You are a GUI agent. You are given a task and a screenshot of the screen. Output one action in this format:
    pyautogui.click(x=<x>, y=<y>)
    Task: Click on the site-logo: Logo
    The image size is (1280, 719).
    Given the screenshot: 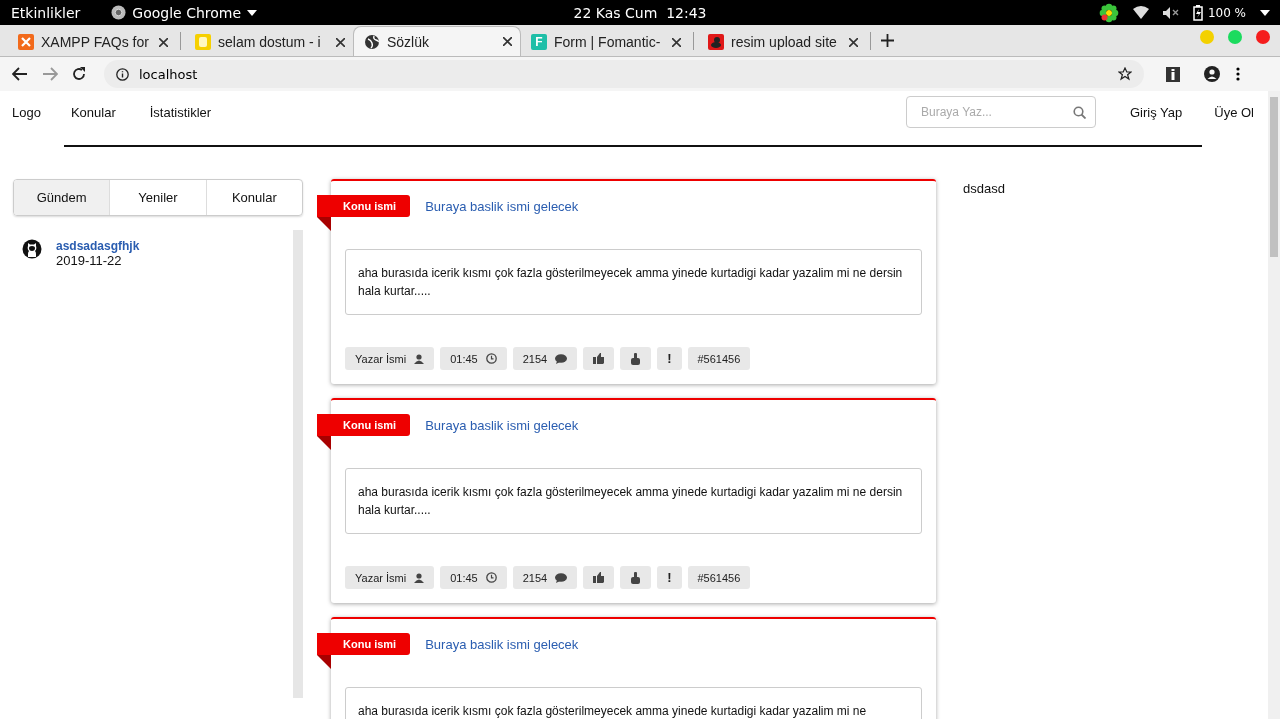 What is the action you would take?
    pyautogui.click(x=26, y=112)
    